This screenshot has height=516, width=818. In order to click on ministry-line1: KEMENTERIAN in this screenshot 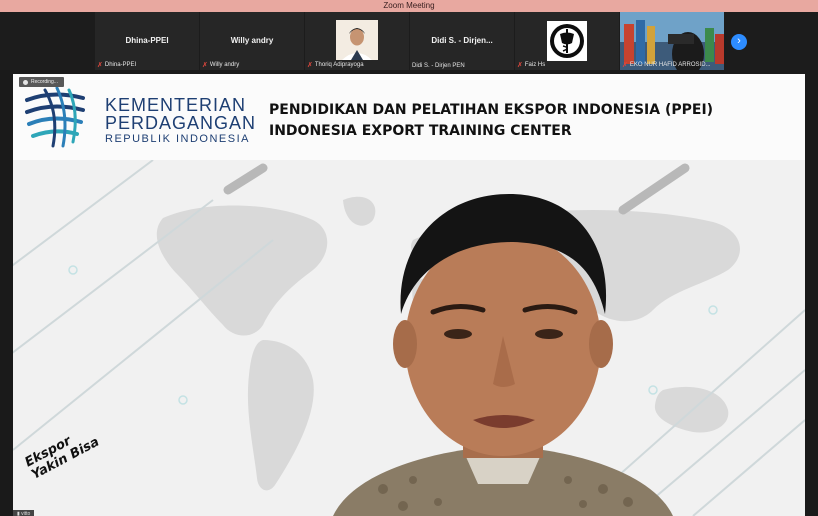, I will do `click(176, 105)`.